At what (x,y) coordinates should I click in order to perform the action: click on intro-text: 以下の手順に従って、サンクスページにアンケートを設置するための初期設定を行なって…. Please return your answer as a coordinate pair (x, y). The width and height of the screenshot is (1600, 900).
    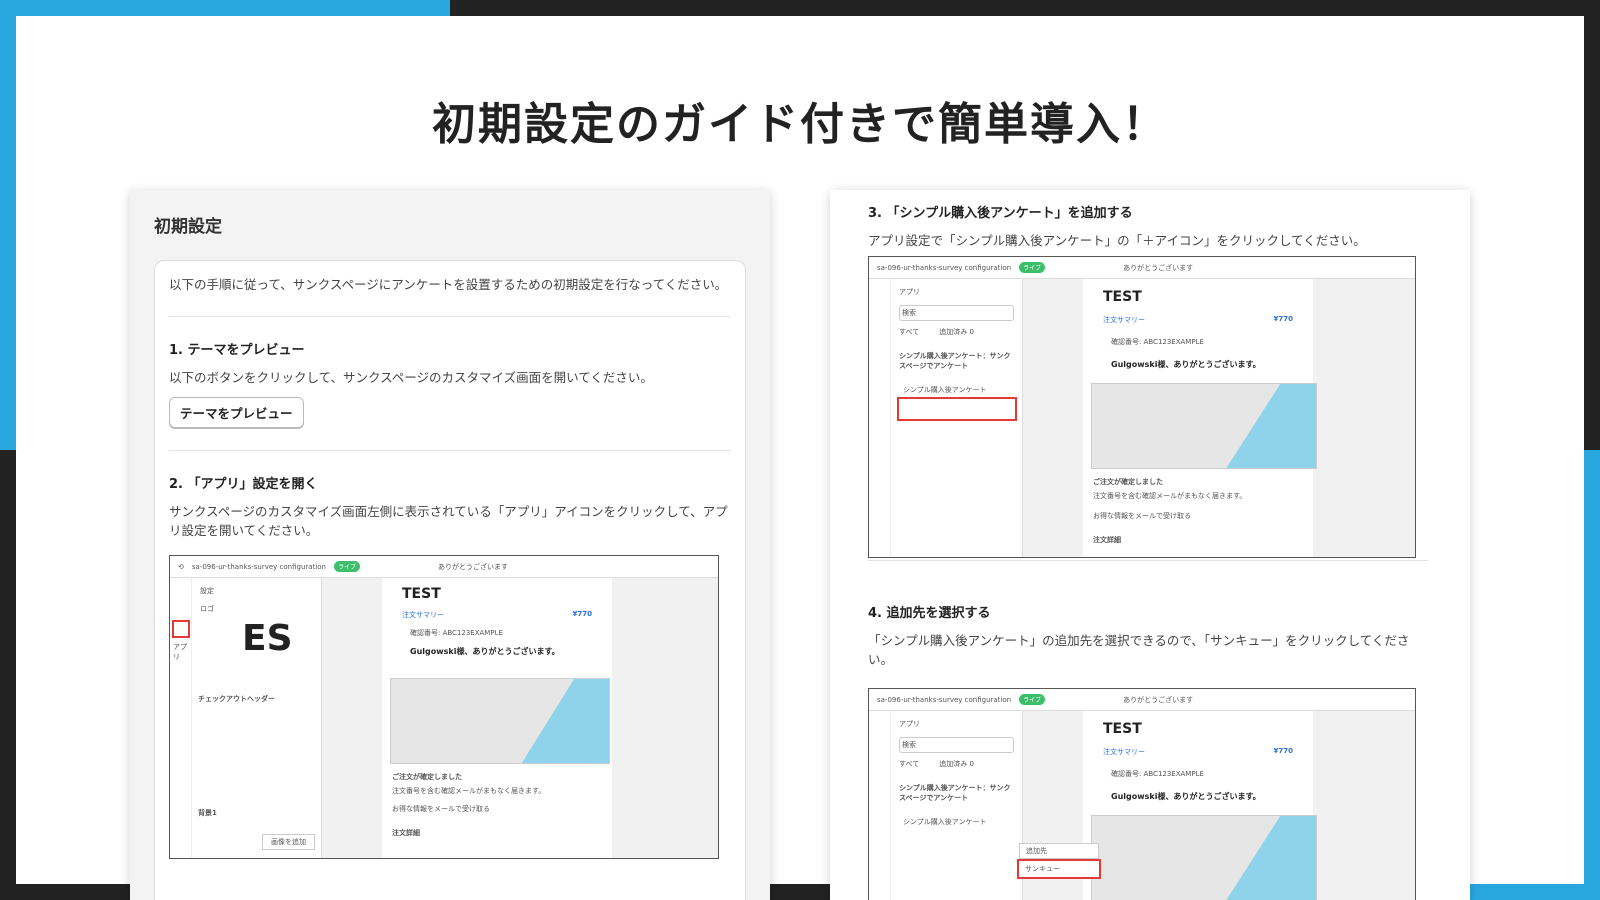
    Looking at the image, I should click on (448, 284).